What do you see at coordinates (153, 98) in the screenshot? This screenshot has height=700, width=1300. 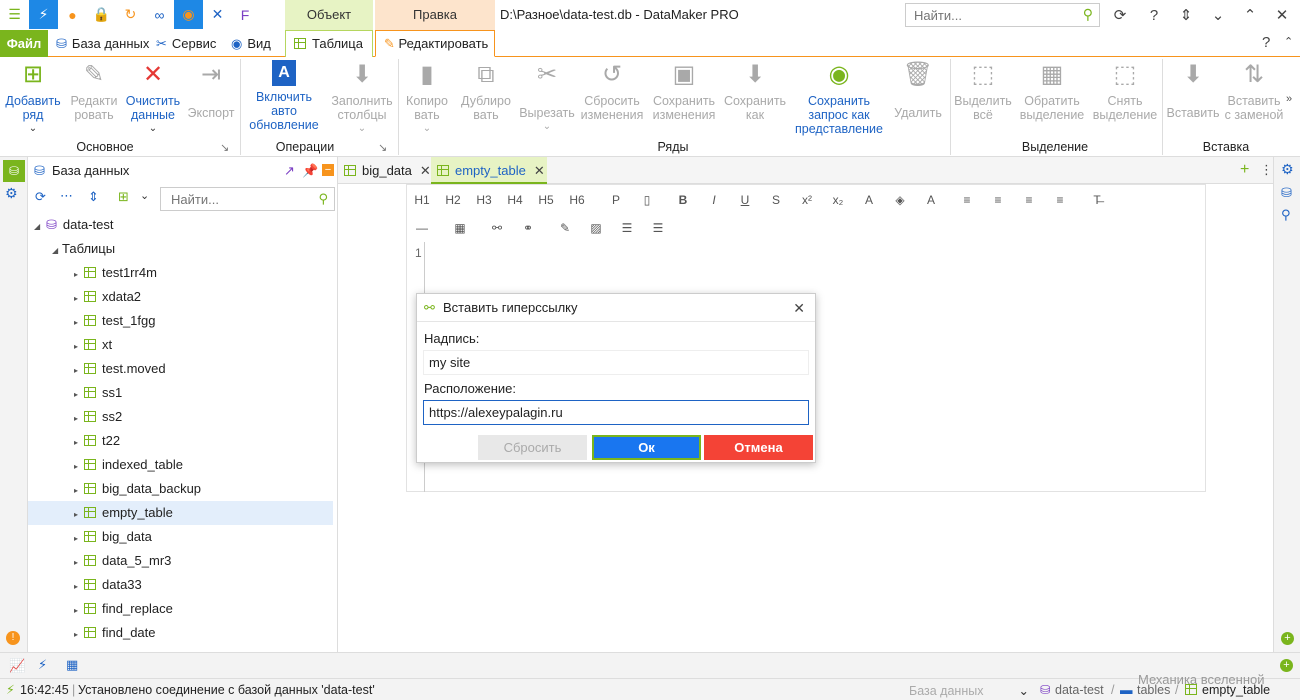 I see `clear-data-button: ✕ Очистить данные ⌄` at bounding box center [153, 98].